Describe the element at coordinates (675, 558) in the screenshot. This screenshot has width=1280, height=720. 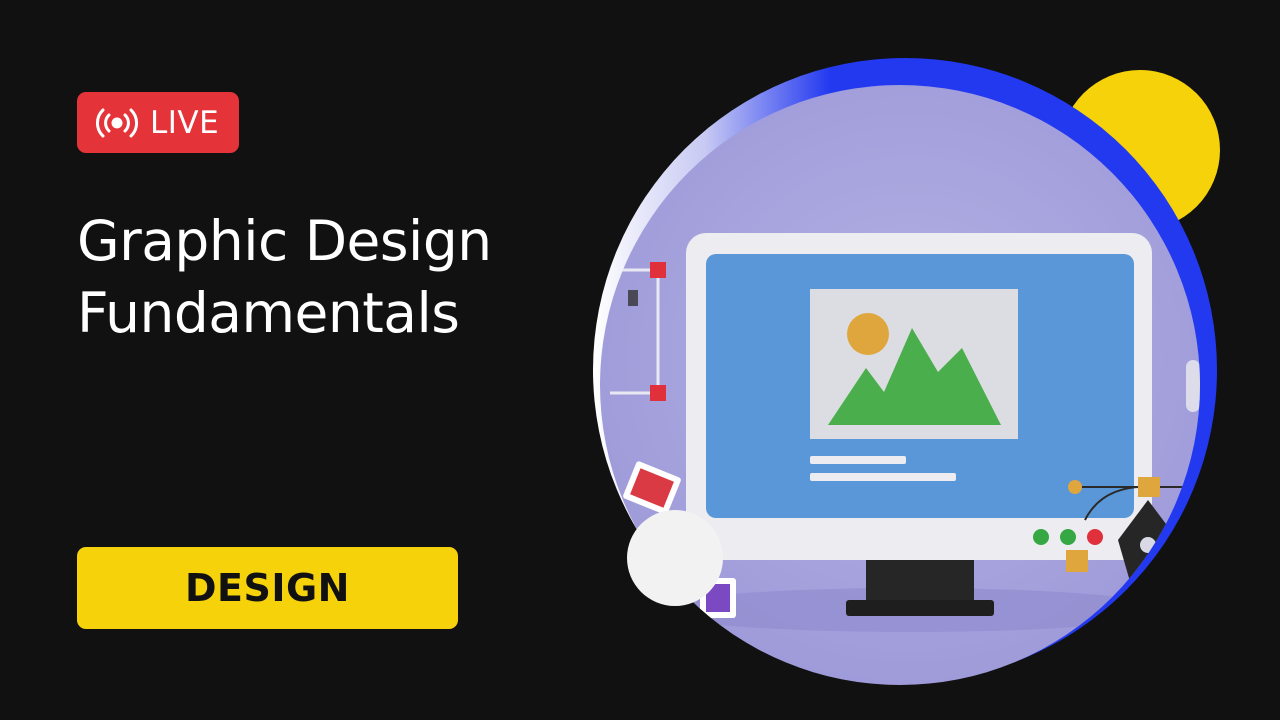
I see `white-accent-circle` at that location.